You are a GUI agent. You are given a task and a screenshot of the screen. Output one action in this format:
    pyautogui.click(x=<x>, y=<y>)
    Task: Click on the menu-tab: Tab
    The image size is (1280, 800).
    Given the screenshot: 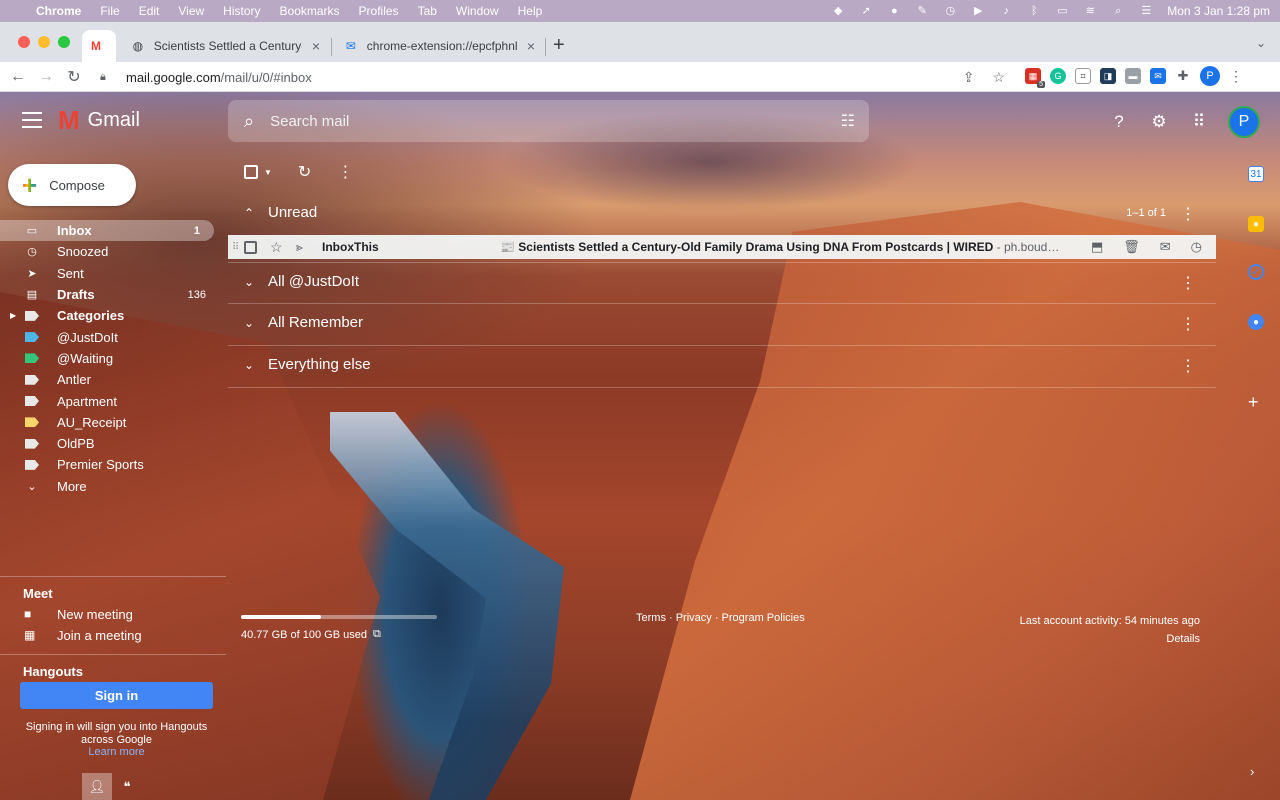 What is the action you would take?
    pyautogui.click(x=427, y=11)
    